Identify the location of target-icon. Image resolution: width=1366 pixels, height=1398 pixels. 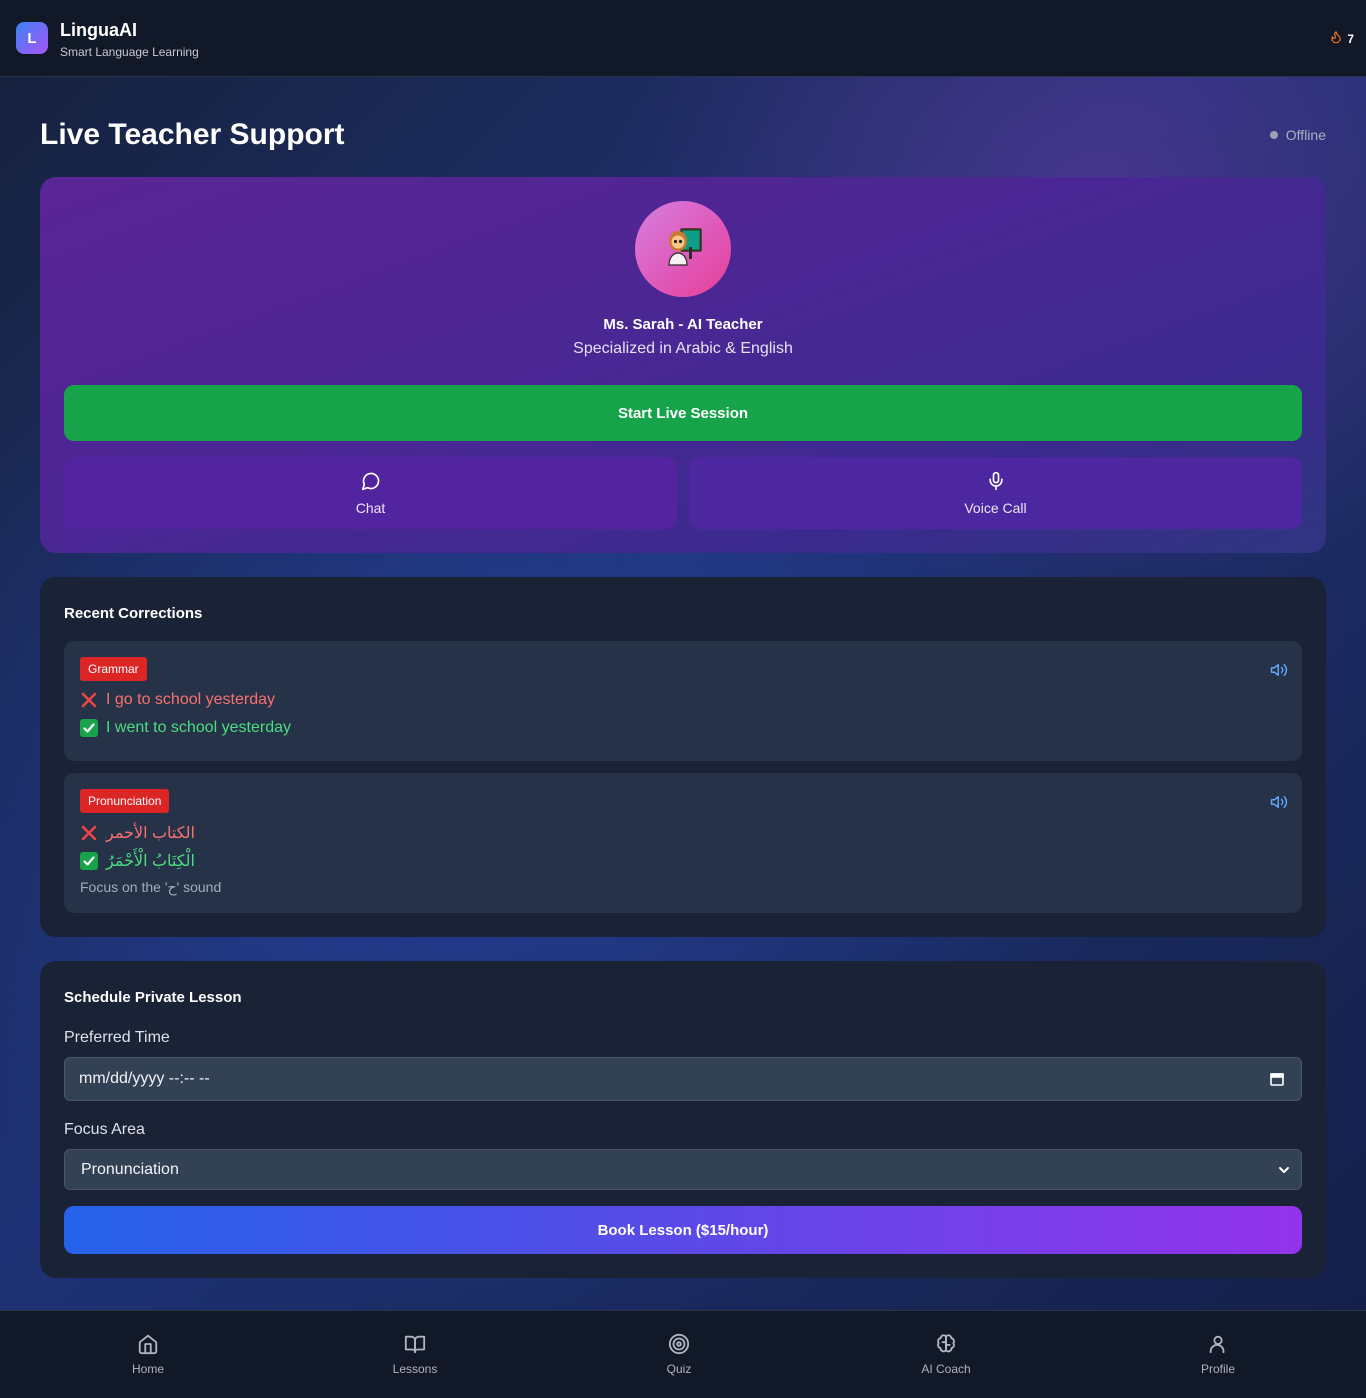
(679, 1345).